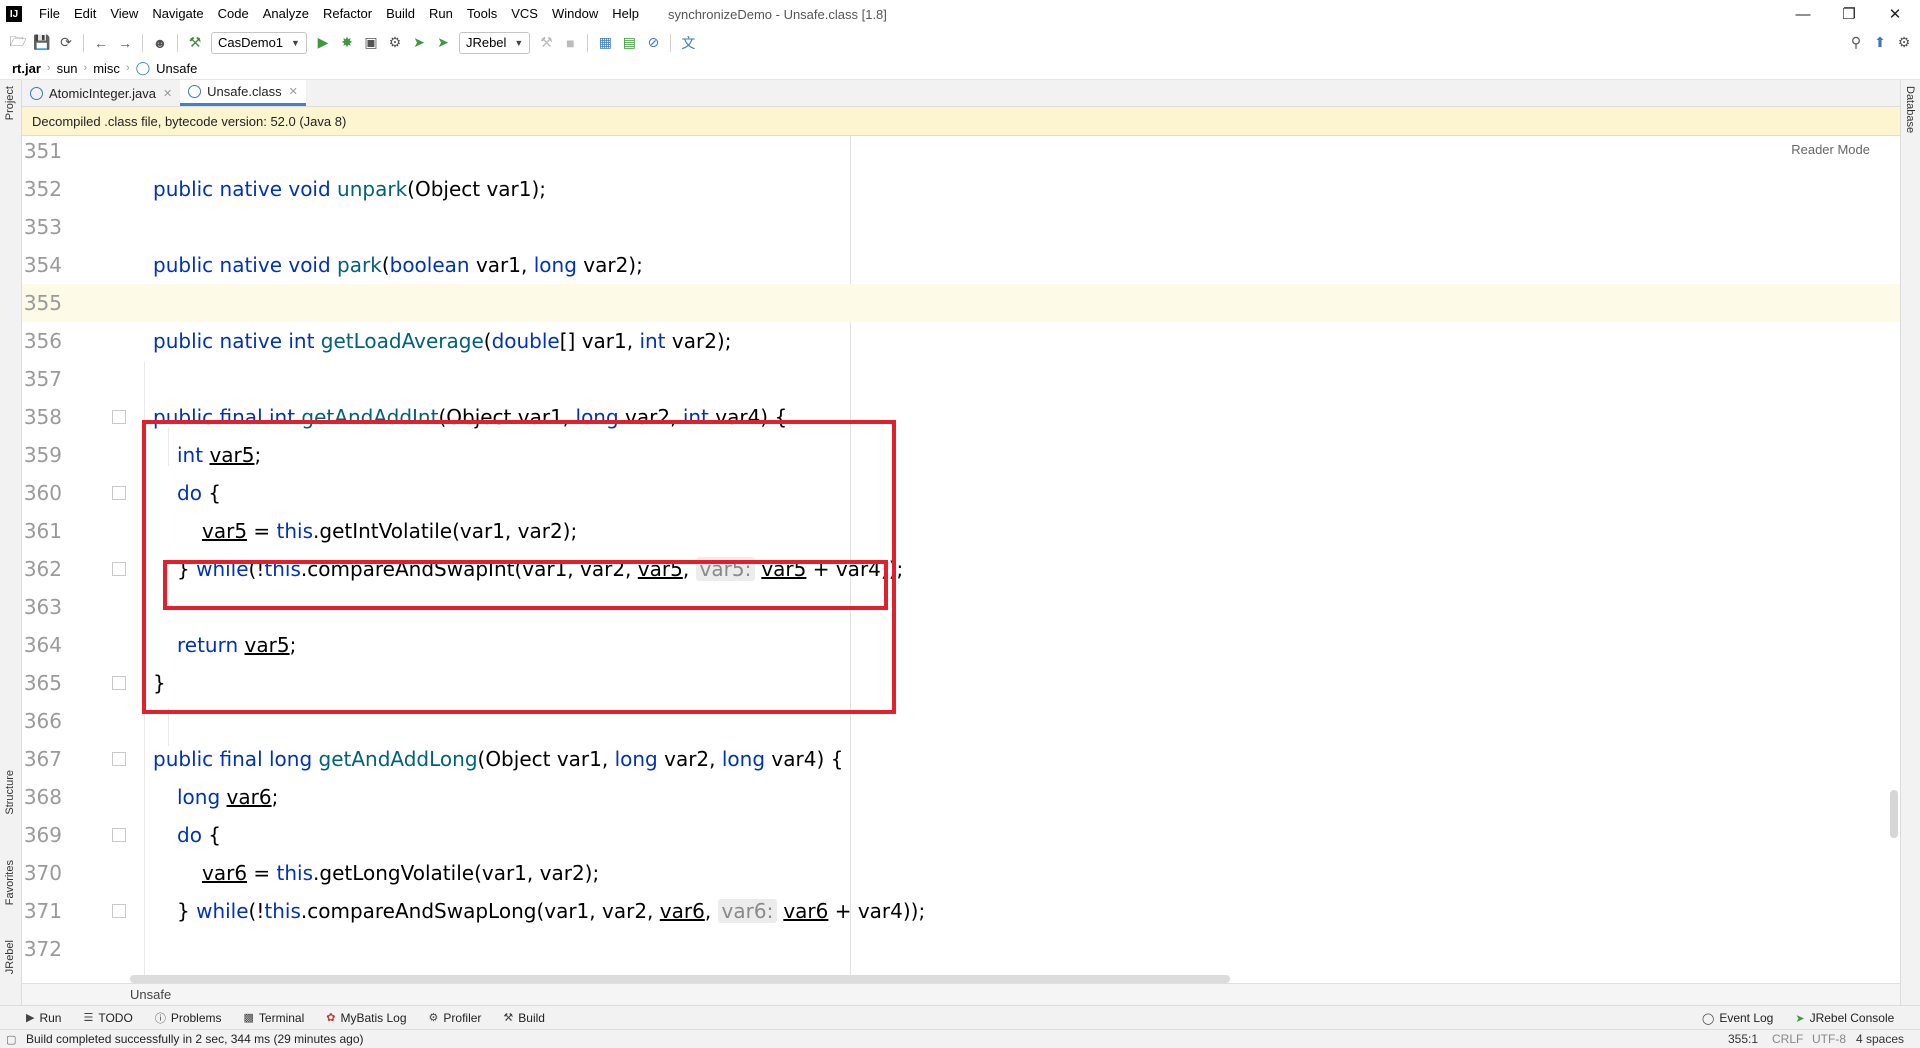  What do you see at coordinates (42, 189) in the screenshot?
I see `line-number: 352` at bounding box center [42, 189].